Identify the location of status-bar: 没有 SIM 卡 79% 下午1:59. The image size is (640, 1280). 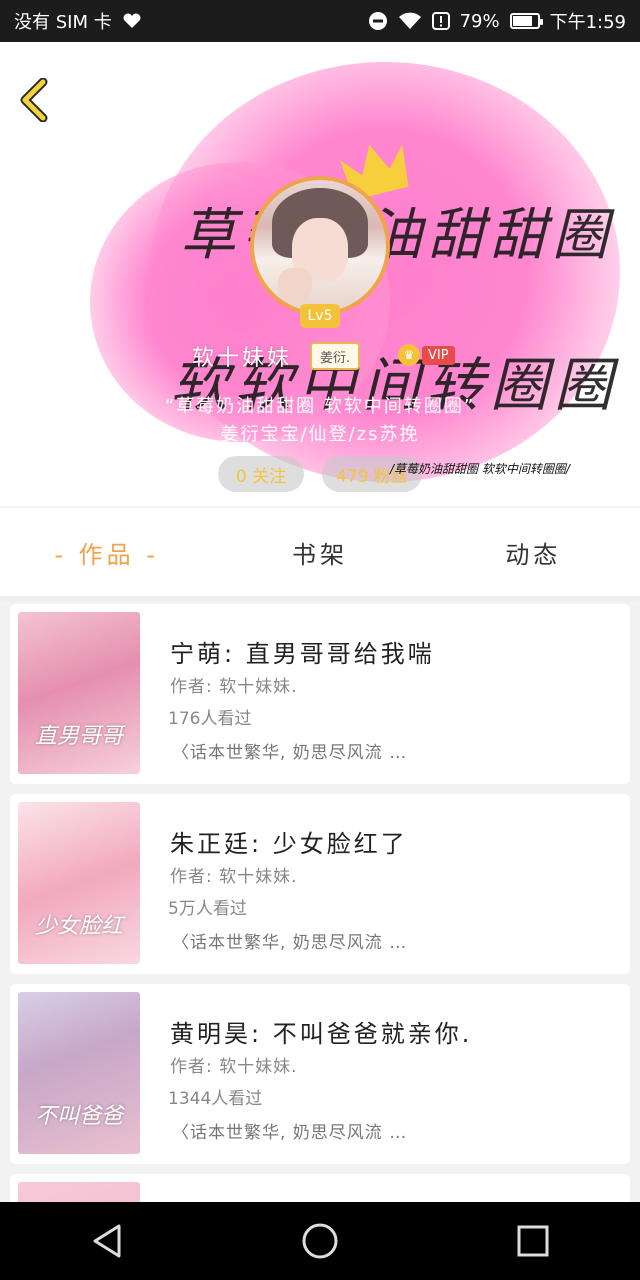
(320, 21).